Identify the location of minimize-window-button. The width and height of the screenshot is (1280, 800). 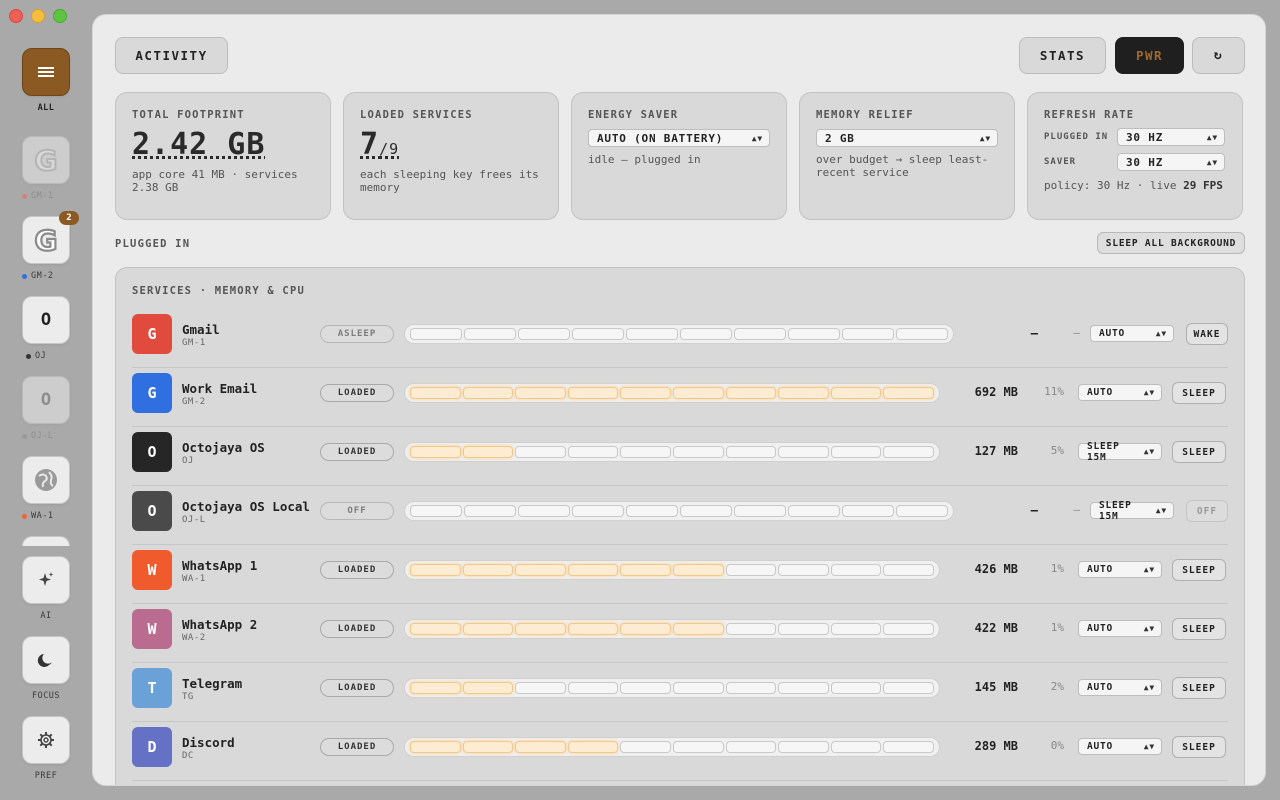
(38, 16).